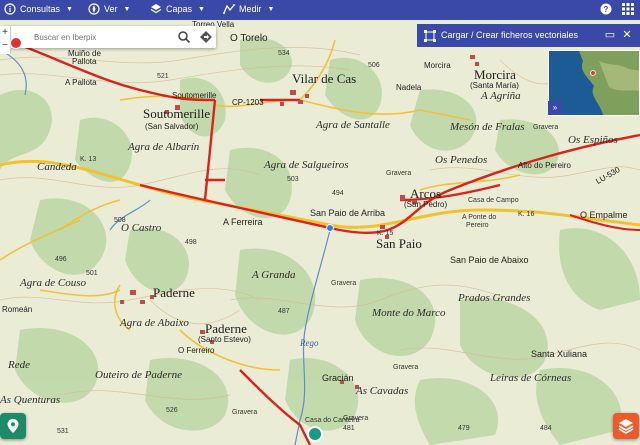 The height and width of the screenshot is (445, 640). Describe the element at coordinates (19, 365) in the screenshot. I see `map-label: Rede` at that location.